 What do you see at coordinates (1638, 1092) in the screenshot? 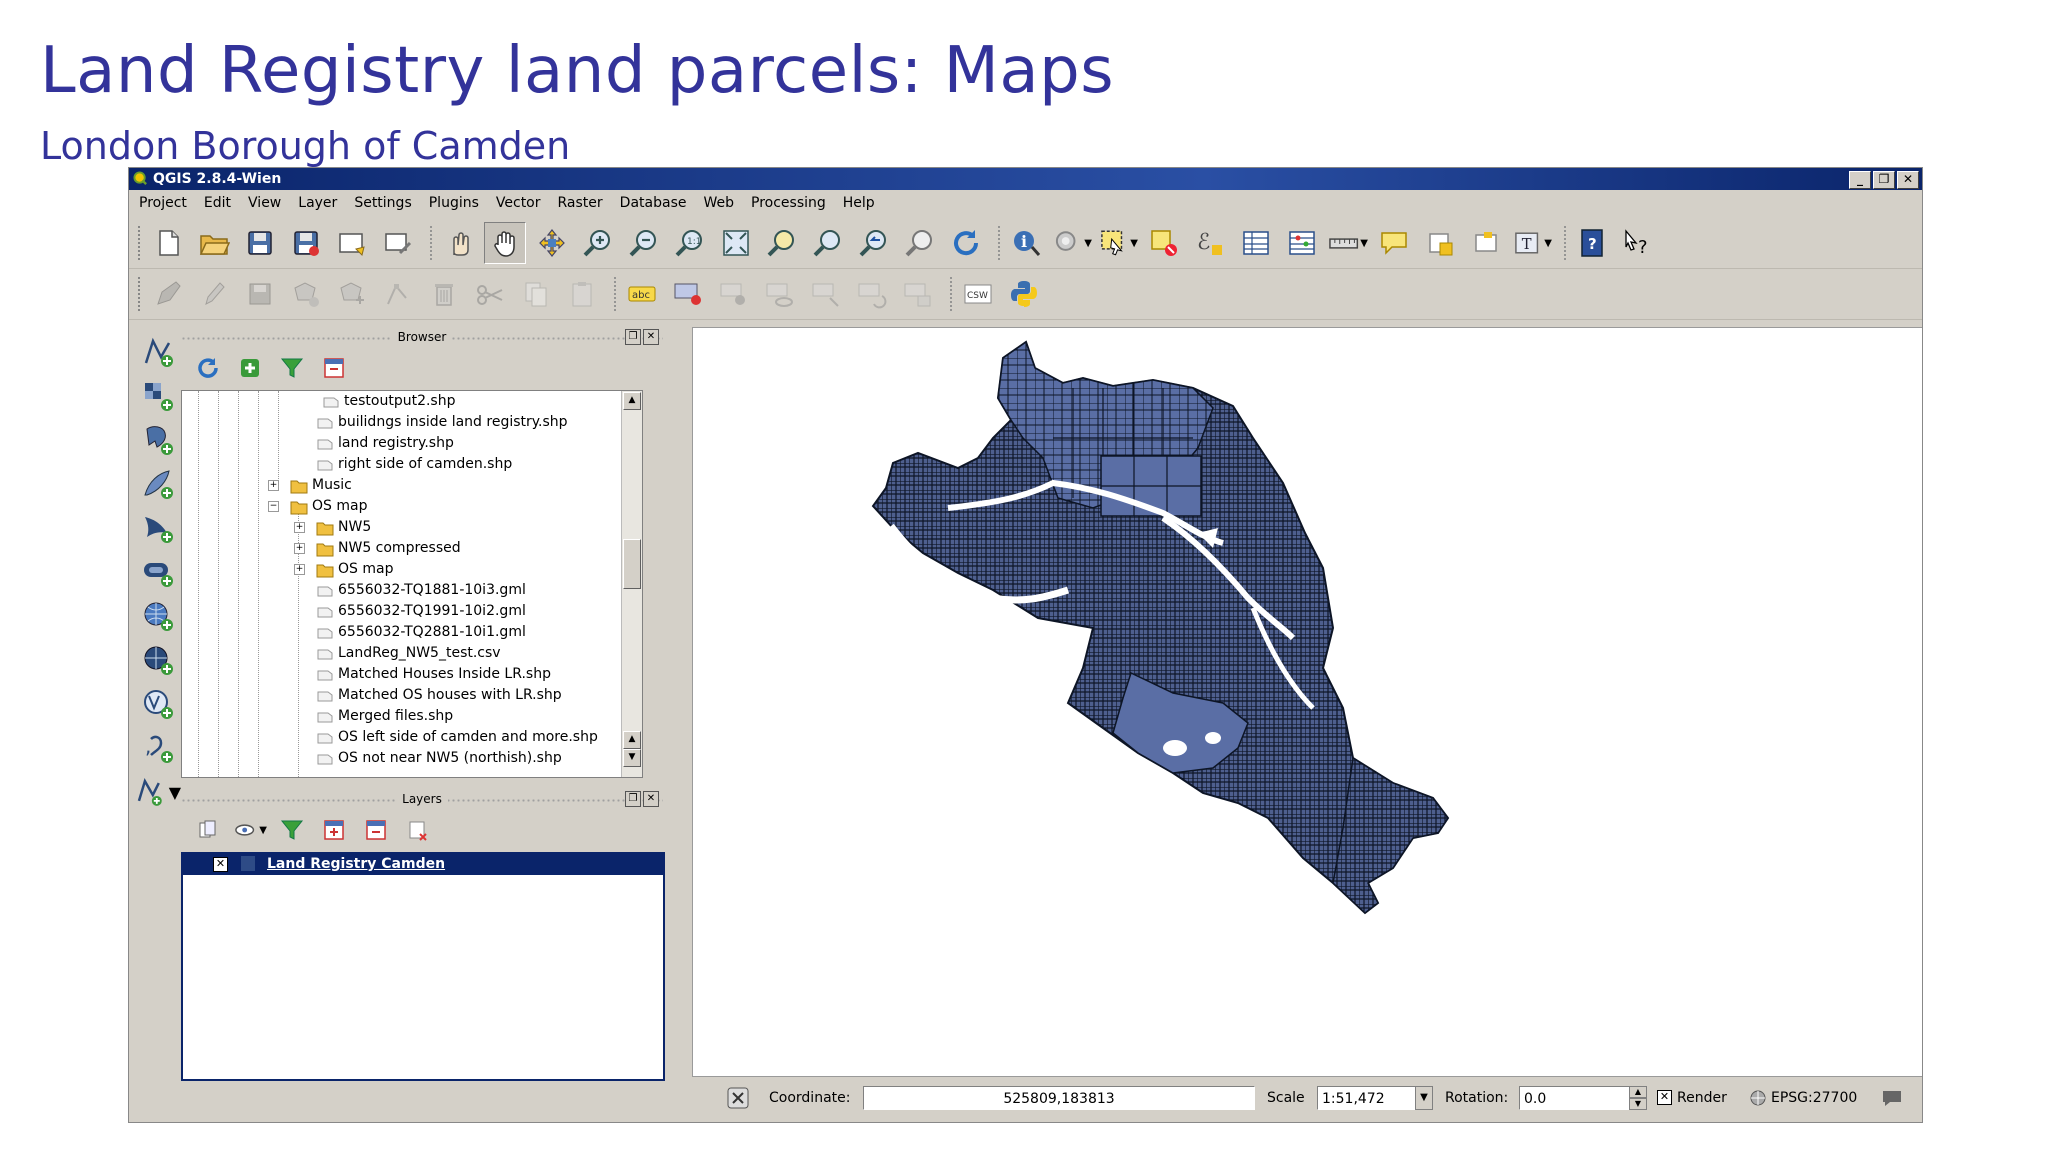
I see `rotation-up-icon: ▲` at bounding box center [1638, 1092].